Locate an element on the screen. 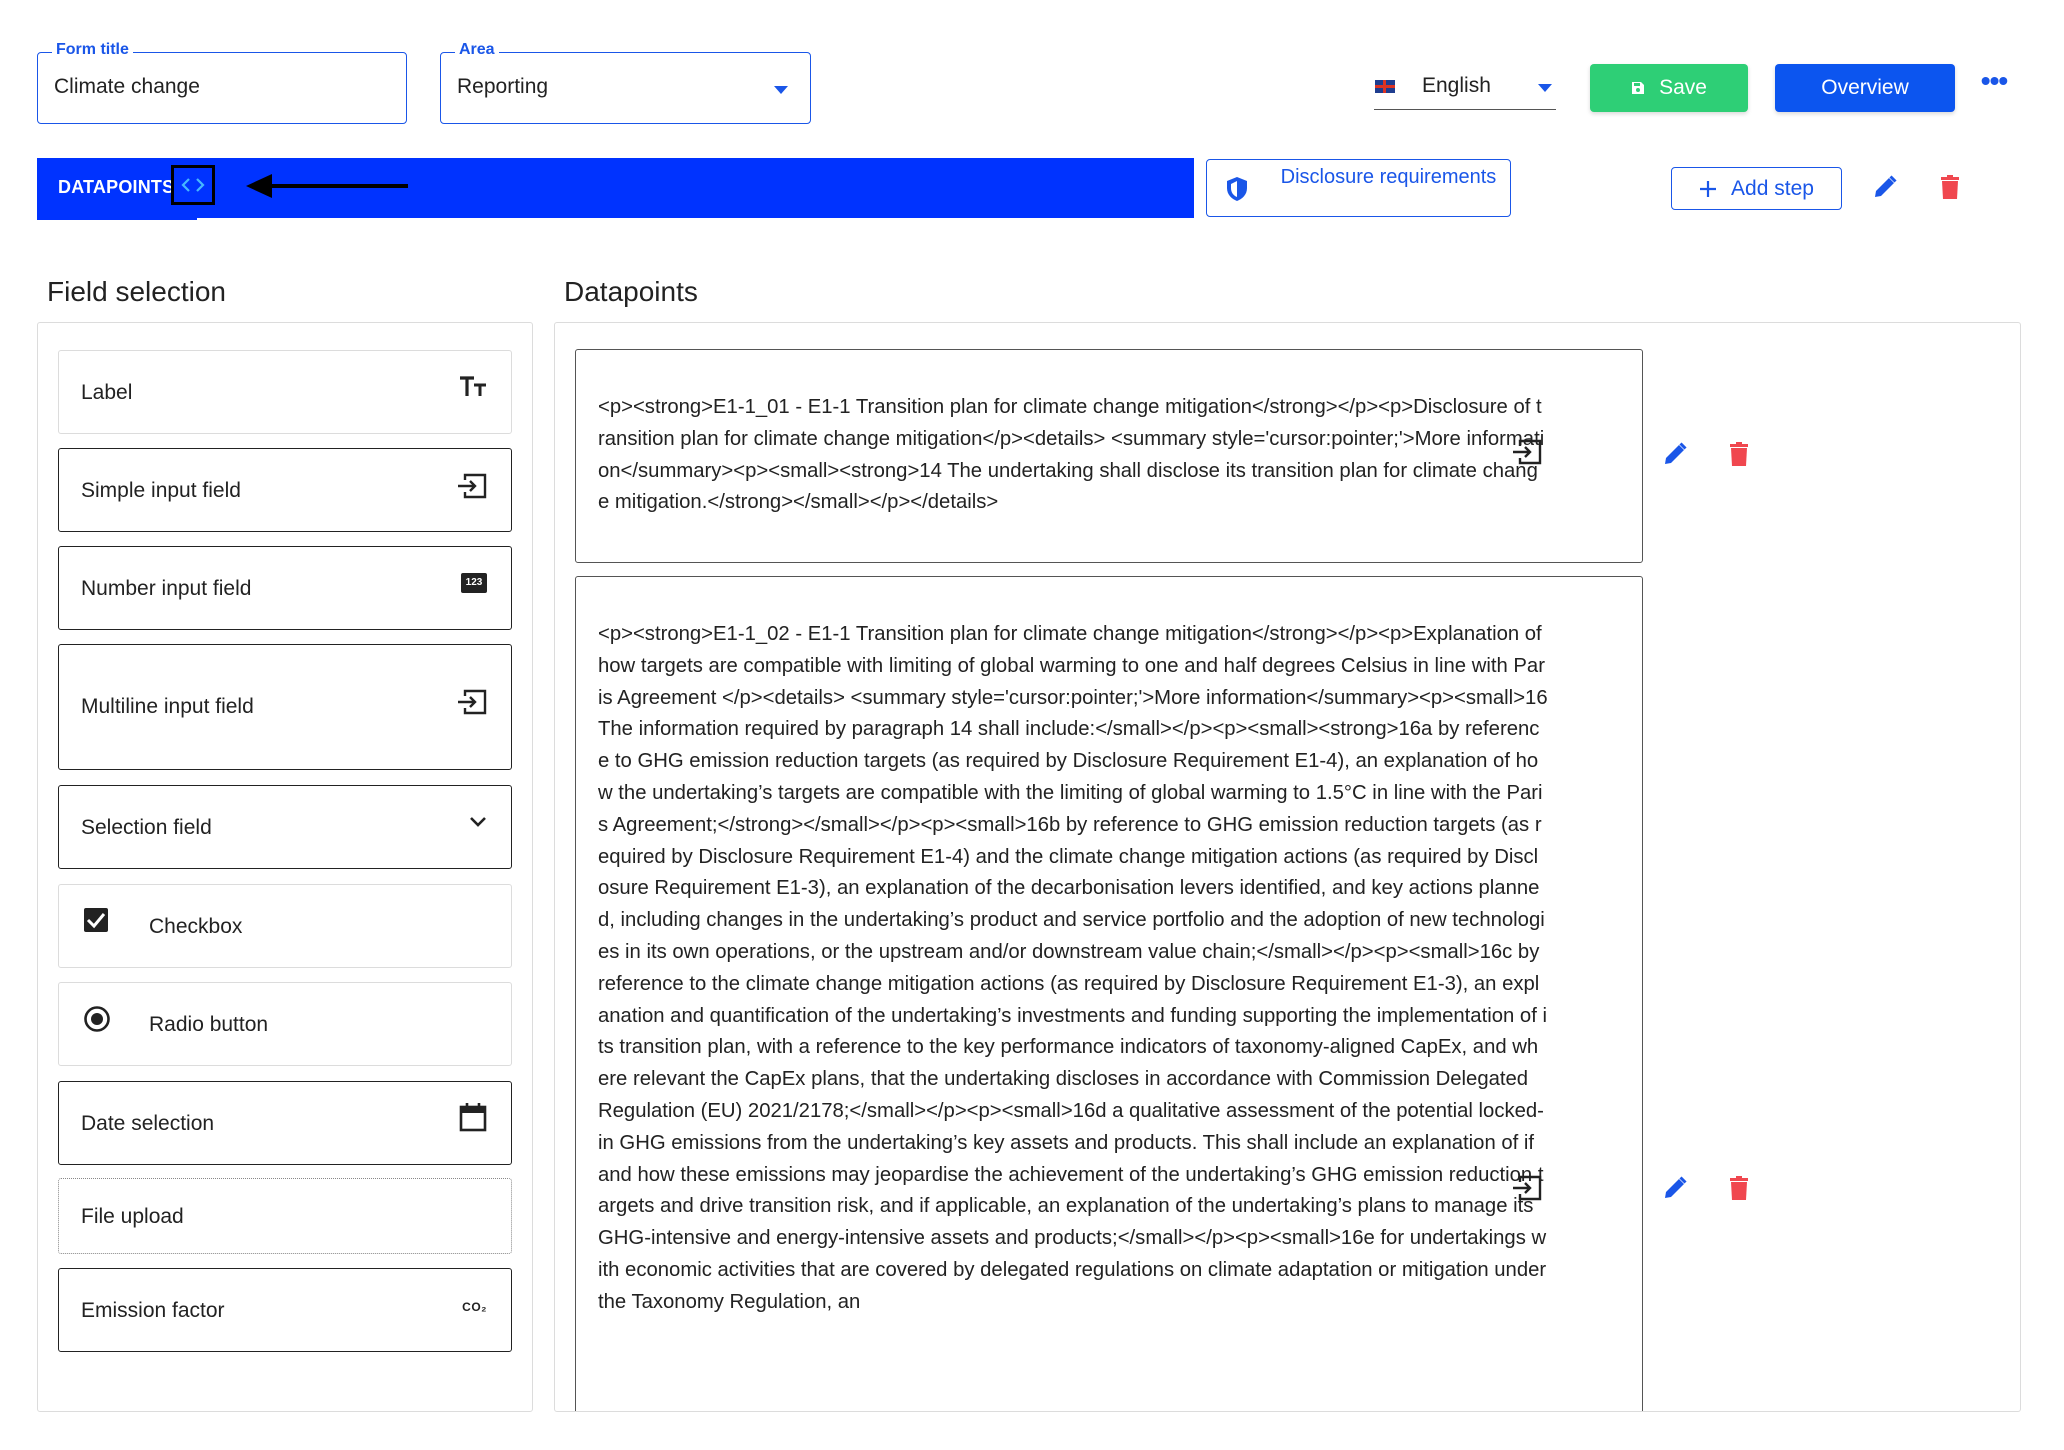  form-title-value: Climate change is located at coordinates (127, 87).